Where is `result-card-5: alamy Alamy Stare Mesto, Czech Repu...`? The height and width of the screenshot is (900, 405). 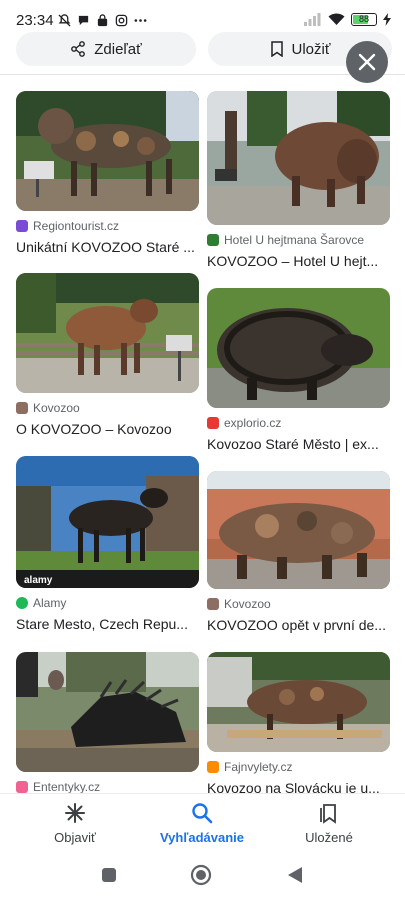
result-card-5: alamy Alamy Stare Mesto, Czech Repu... is located at coordinates (107, 544).